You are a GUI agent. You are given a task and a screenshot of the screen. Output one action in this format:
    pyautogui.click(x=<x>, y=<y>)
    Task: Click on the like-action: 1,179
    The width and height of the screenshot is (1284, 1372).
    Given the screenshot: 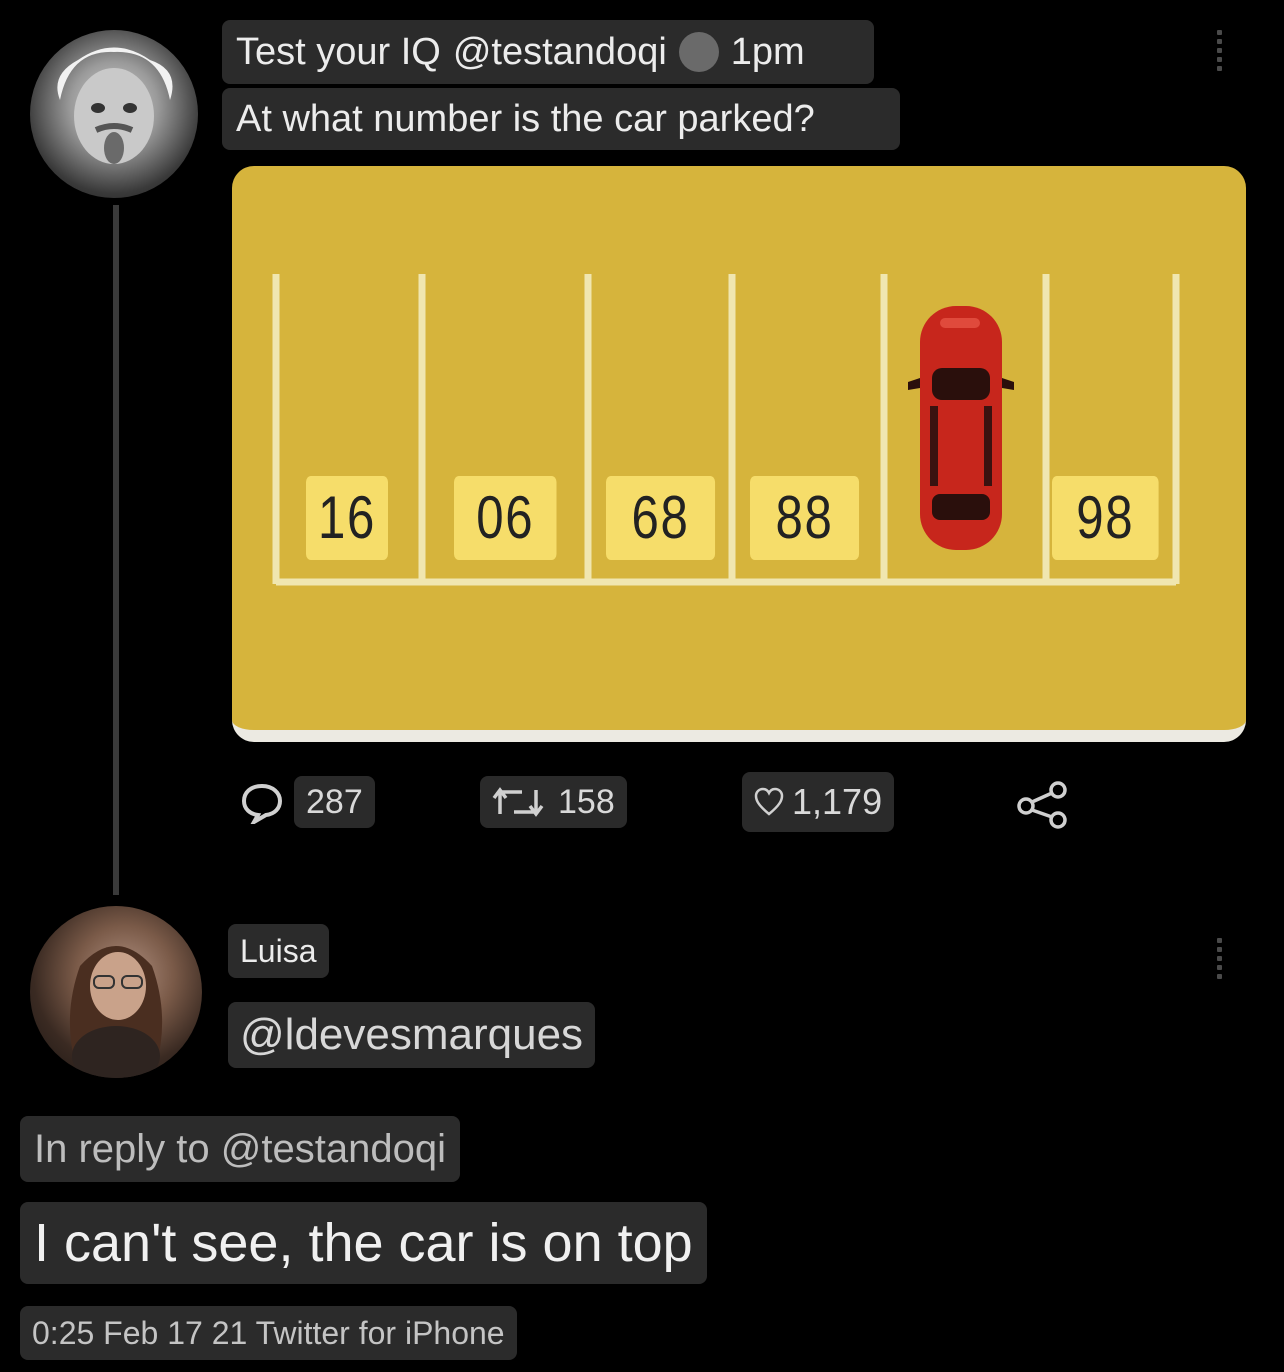 What is the action you would take?
    pyautogui.click(x=818, y=802)
    